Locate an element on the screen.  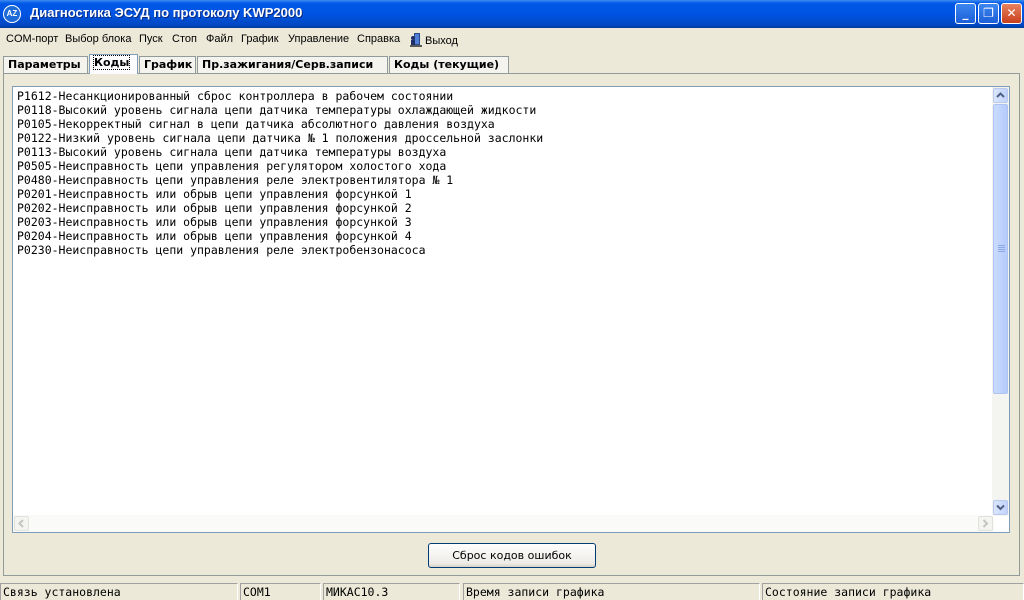
chevron-right-icon is located at coordinates (985, 523).